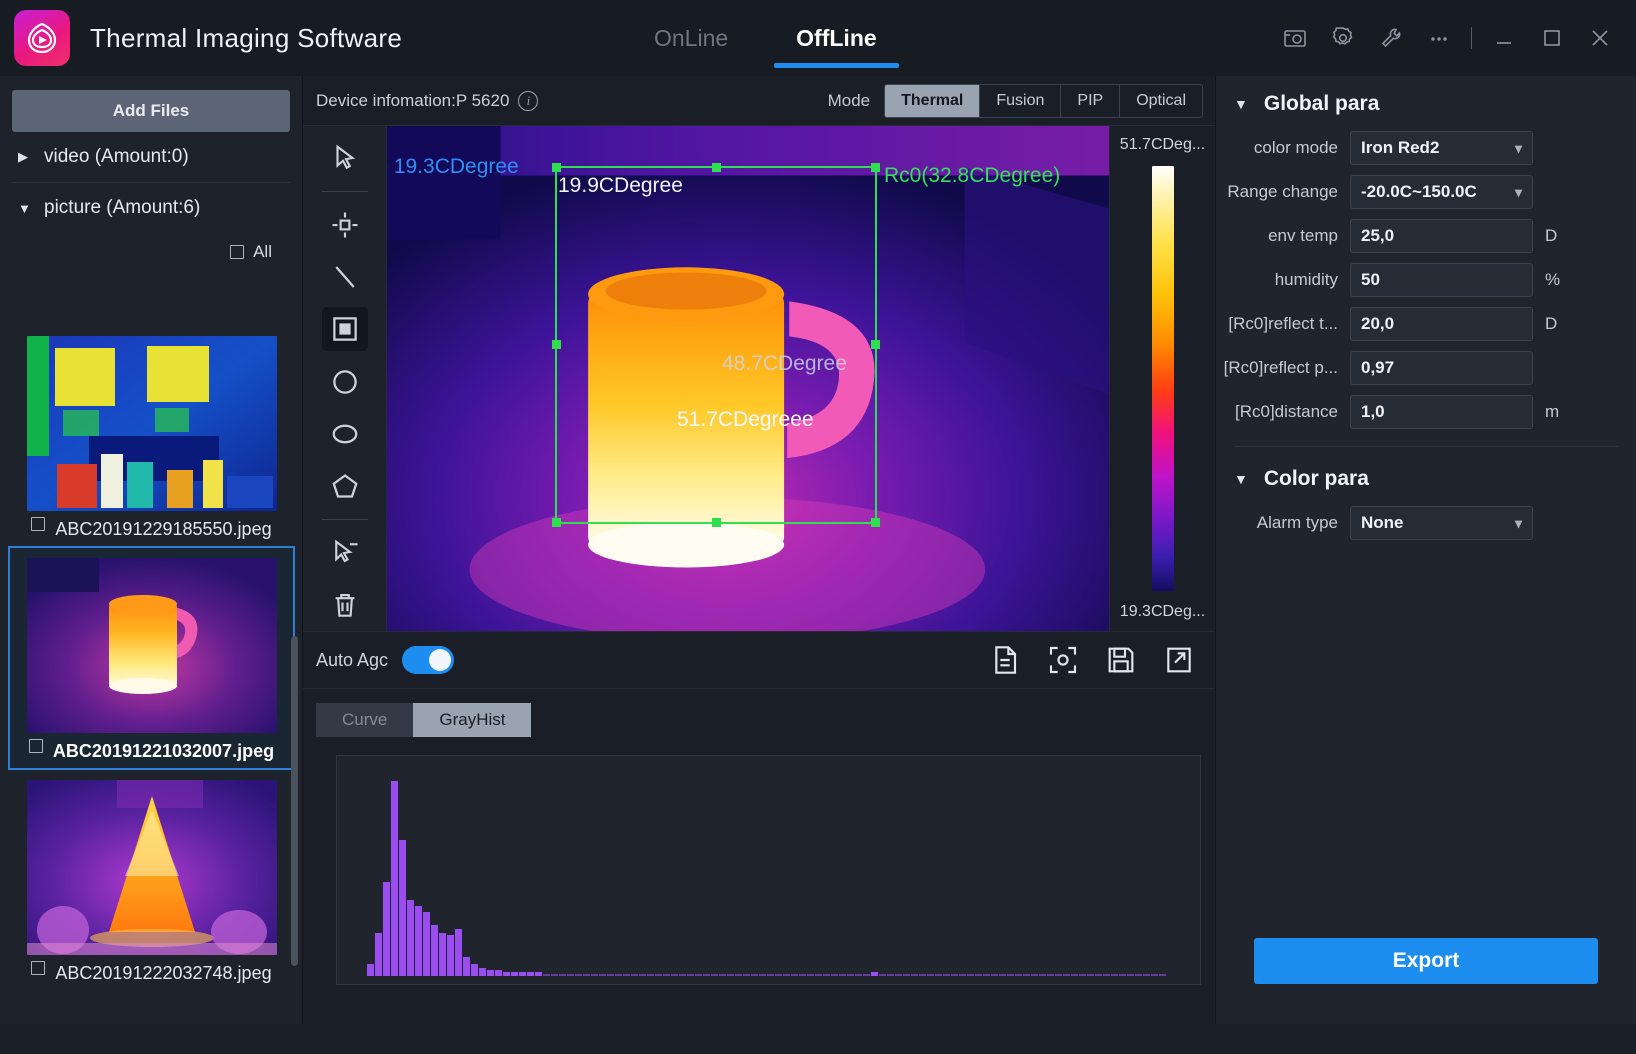  What do you see at coordinates (237, 252) in the screenshot?
I see `select-all-checkbox` at bounding box center [237, 252].